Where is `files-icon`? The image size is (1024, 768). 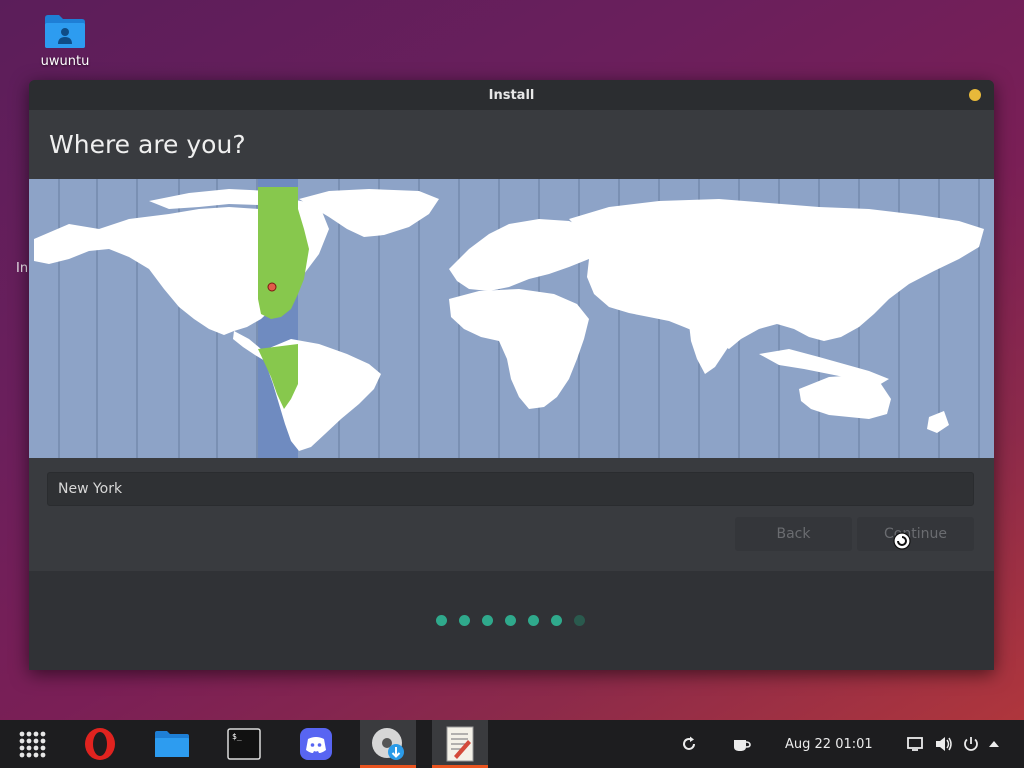
files-icon is located at coordinates (172, 744).